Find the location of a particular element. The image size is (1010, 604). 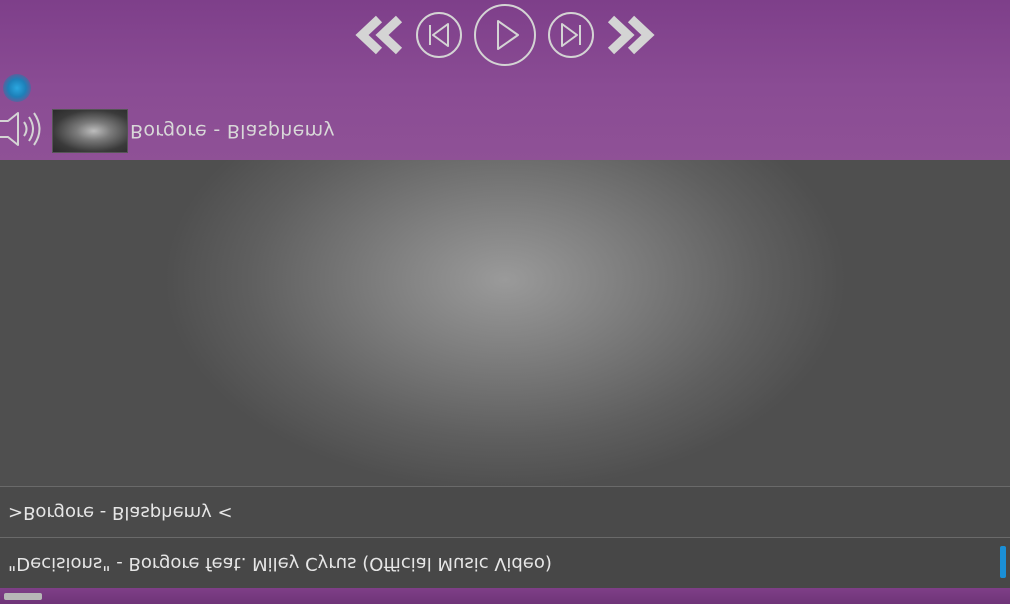

now-playing-title: Borgore - Blasphemy is located at coordinates (232, 131).